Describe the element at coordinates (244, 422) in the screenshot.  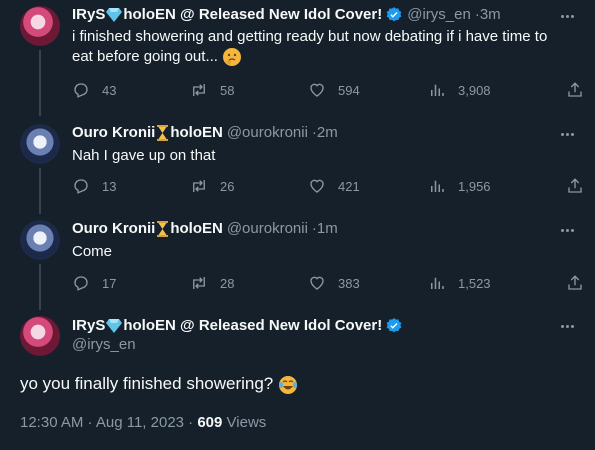
I see `views-label: Views` at that location.